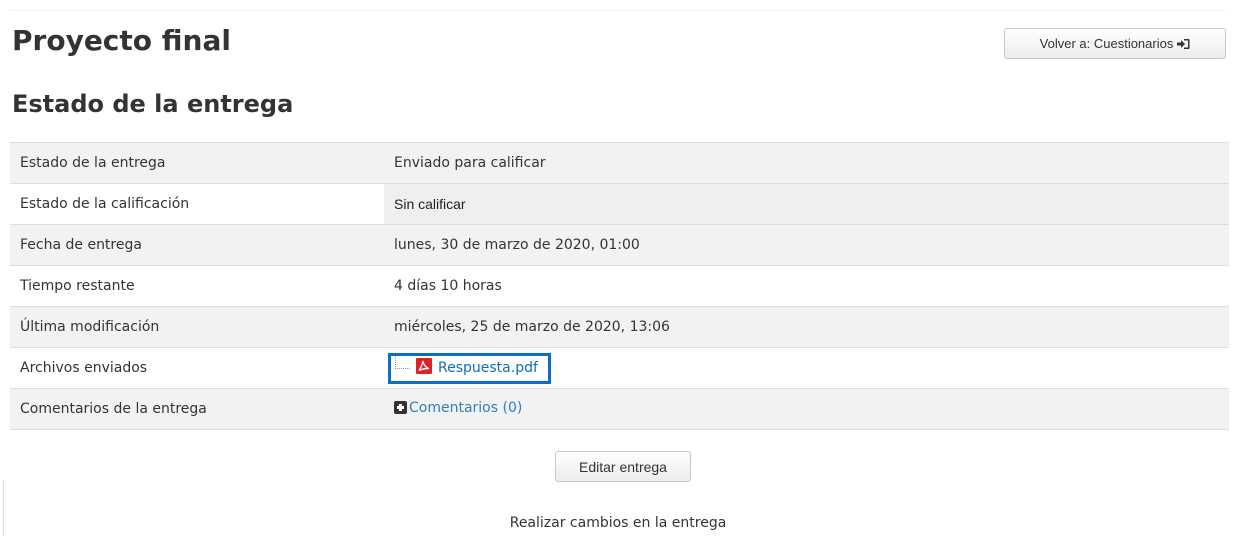 The height and width of the screenshot is (536, 1236). I want to click on row-label: Tiempo restante, so click(197, 286).